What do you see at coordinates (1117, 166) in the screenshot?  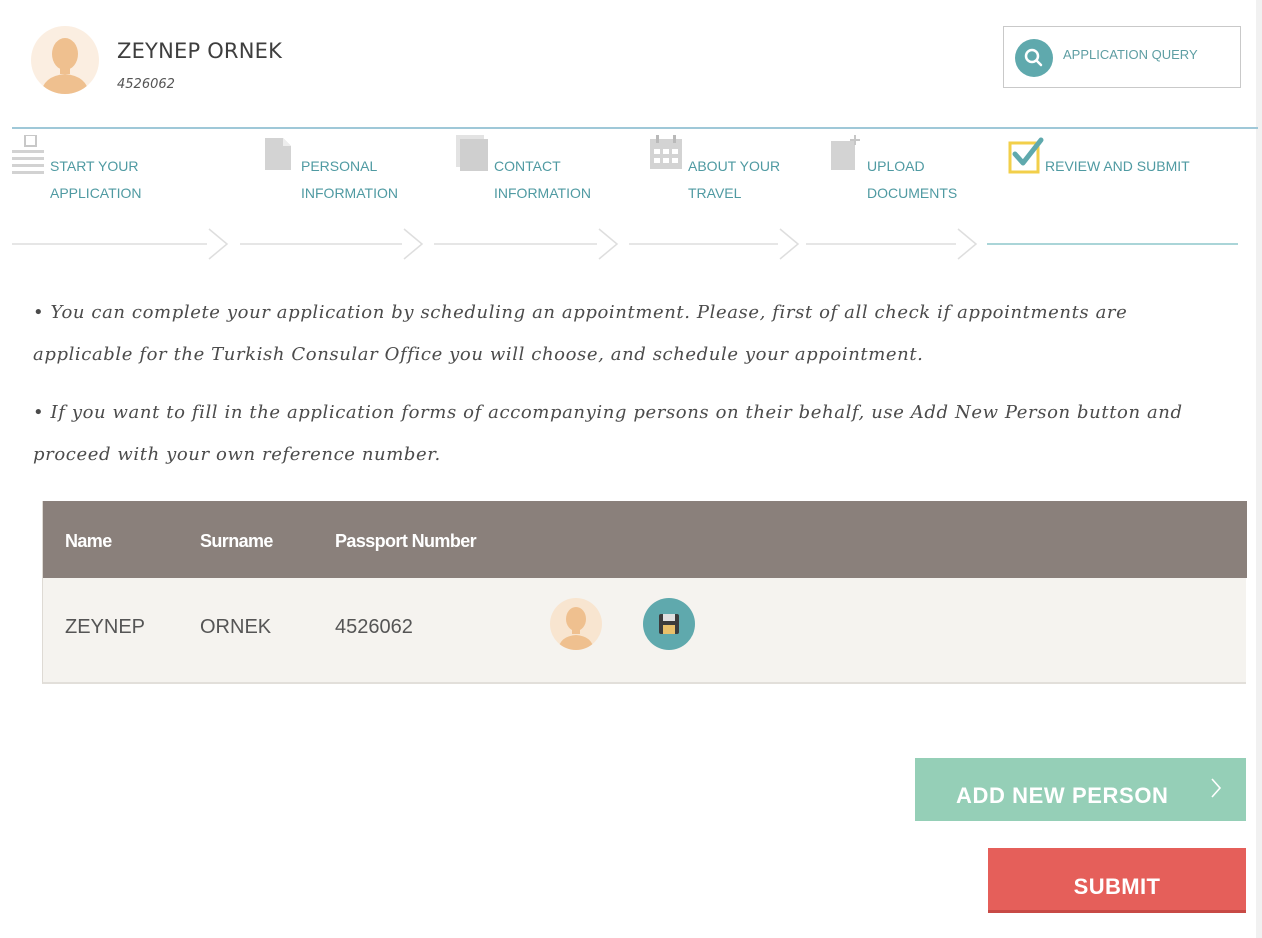 I see `step-label: REVIEW AND SUBMIT` at bounding box center [1117, 166].